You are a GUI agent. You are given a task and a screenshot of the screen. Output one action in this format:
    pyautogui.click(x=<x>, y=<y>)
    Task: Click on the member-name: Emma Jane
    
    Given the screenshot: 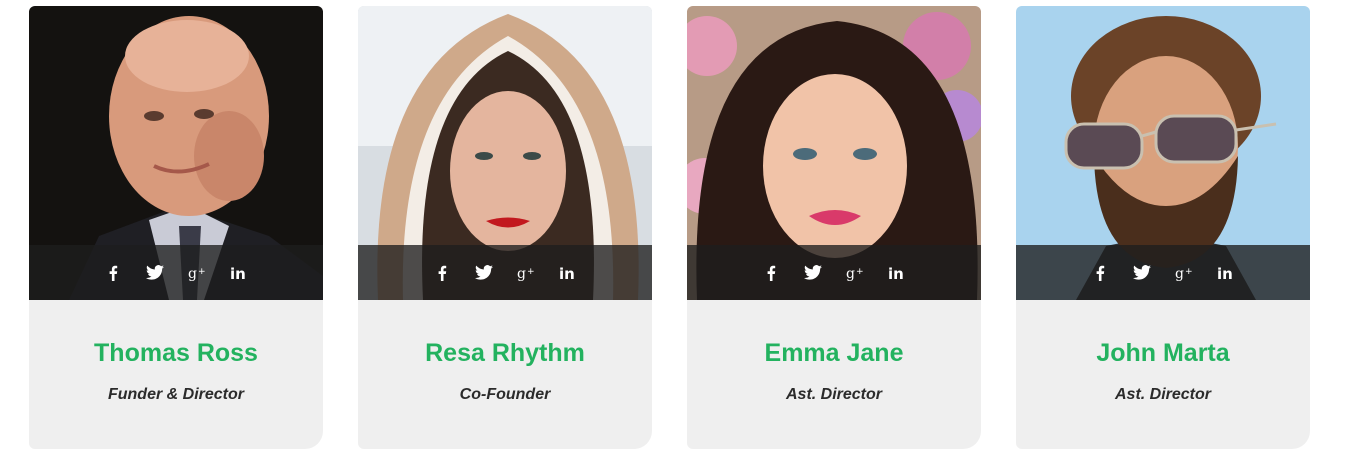 What is the action you would take?
    pyautogui.click(x=834, y=353)
    